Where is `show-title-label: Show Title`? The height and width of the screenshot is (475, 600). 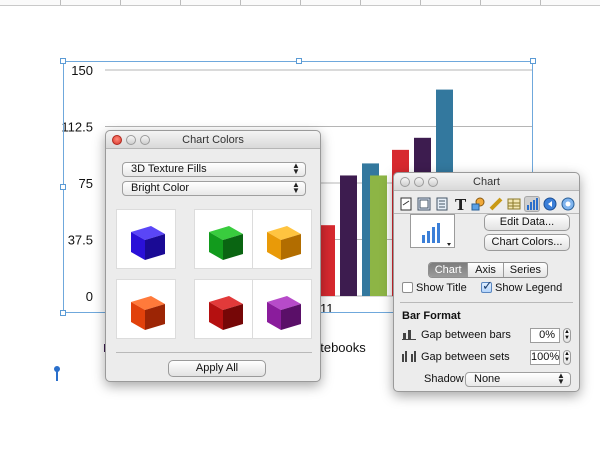
show-title-label: Show Title is located at coordinates (441, 288).